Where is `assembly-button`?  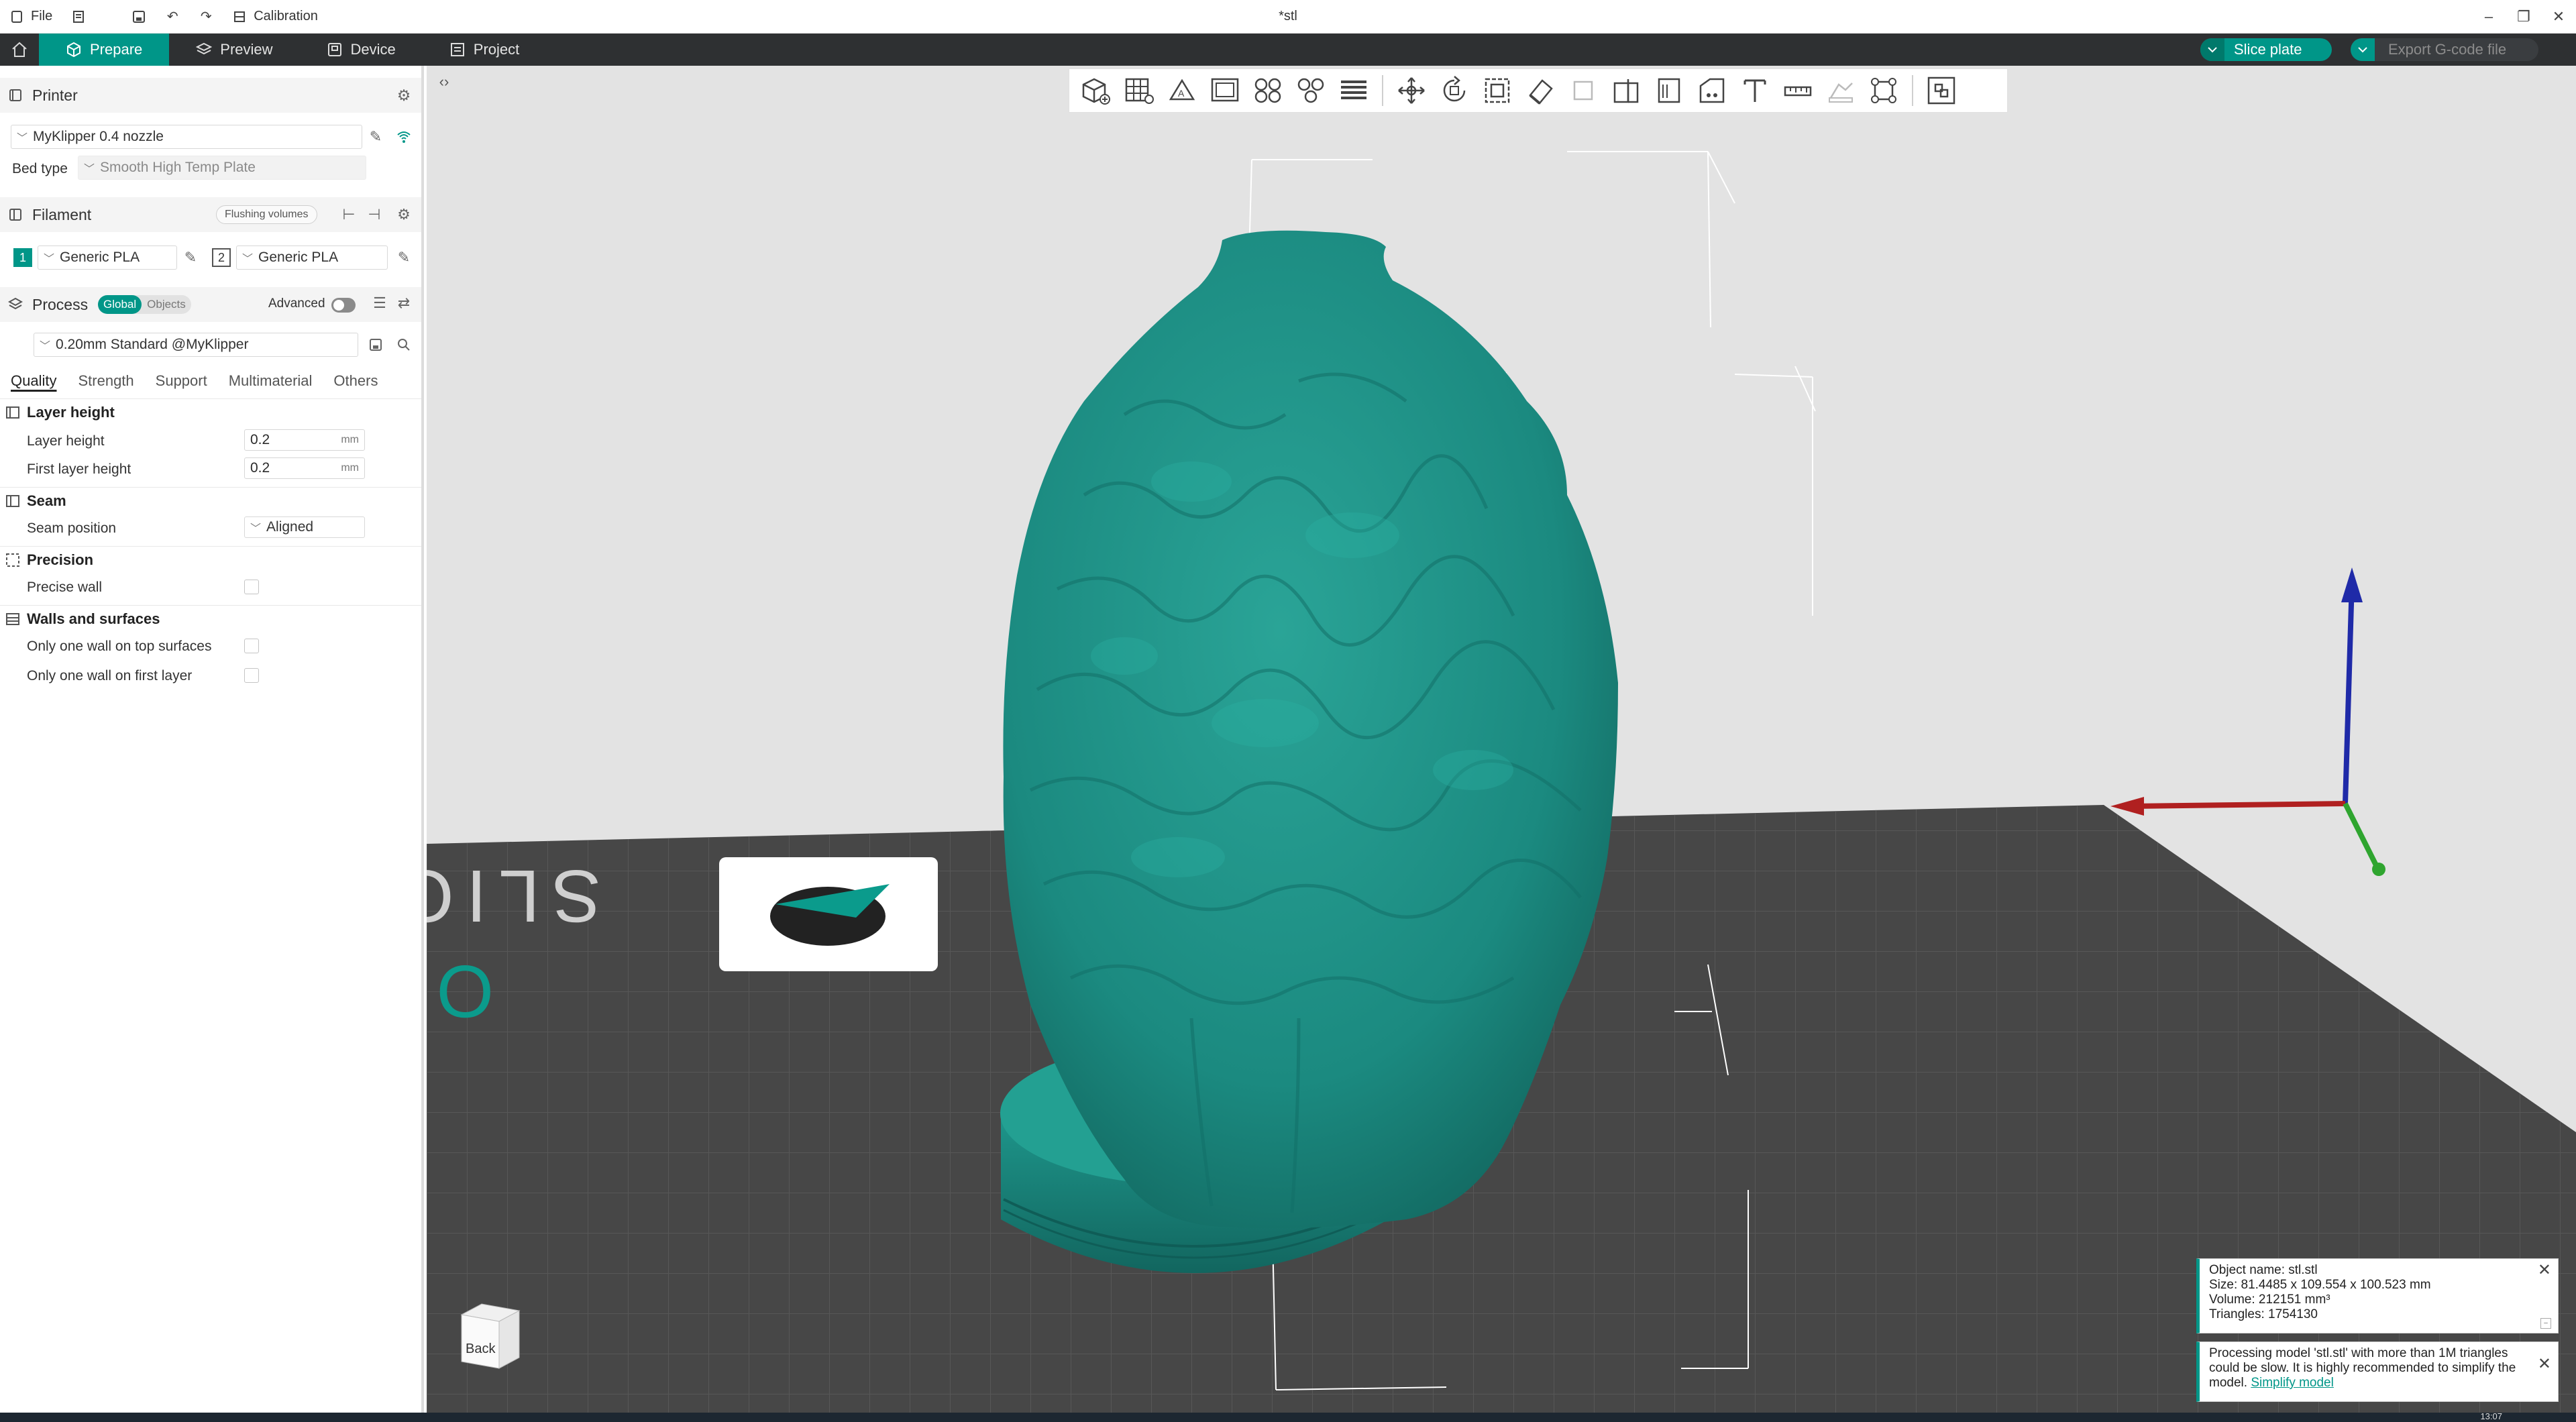 assembly-button is located at coordinates (1840, 90).